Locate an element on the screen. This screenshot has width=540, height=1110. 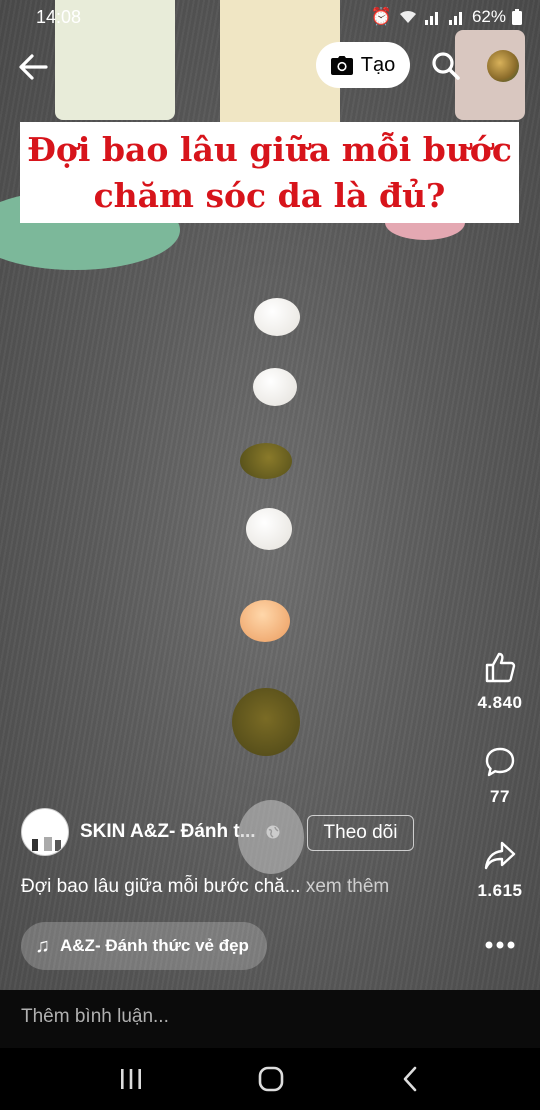
music-note-icon: ♫ is located at coordinates (42, 945).